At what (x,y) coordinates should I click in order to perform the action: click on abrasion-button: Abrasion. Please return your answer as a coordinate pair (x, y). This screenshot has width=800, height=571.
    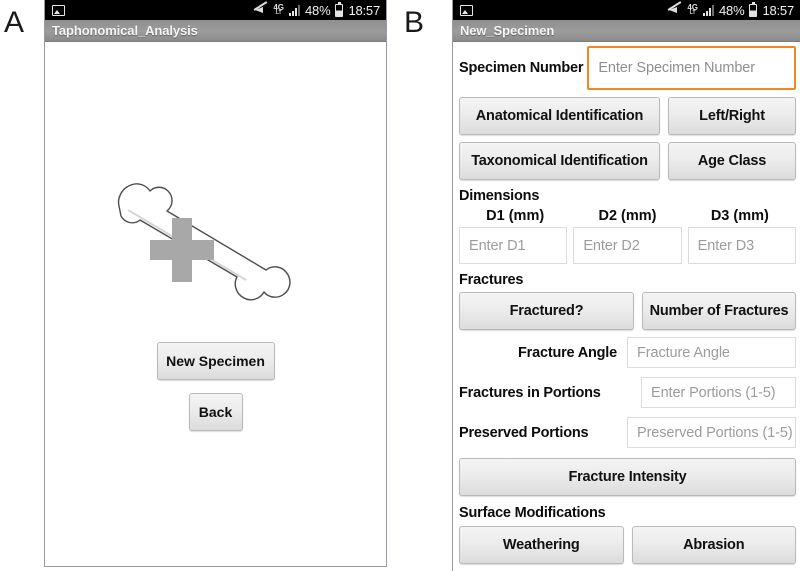
    Looking at the image, I should click on (713, 545).